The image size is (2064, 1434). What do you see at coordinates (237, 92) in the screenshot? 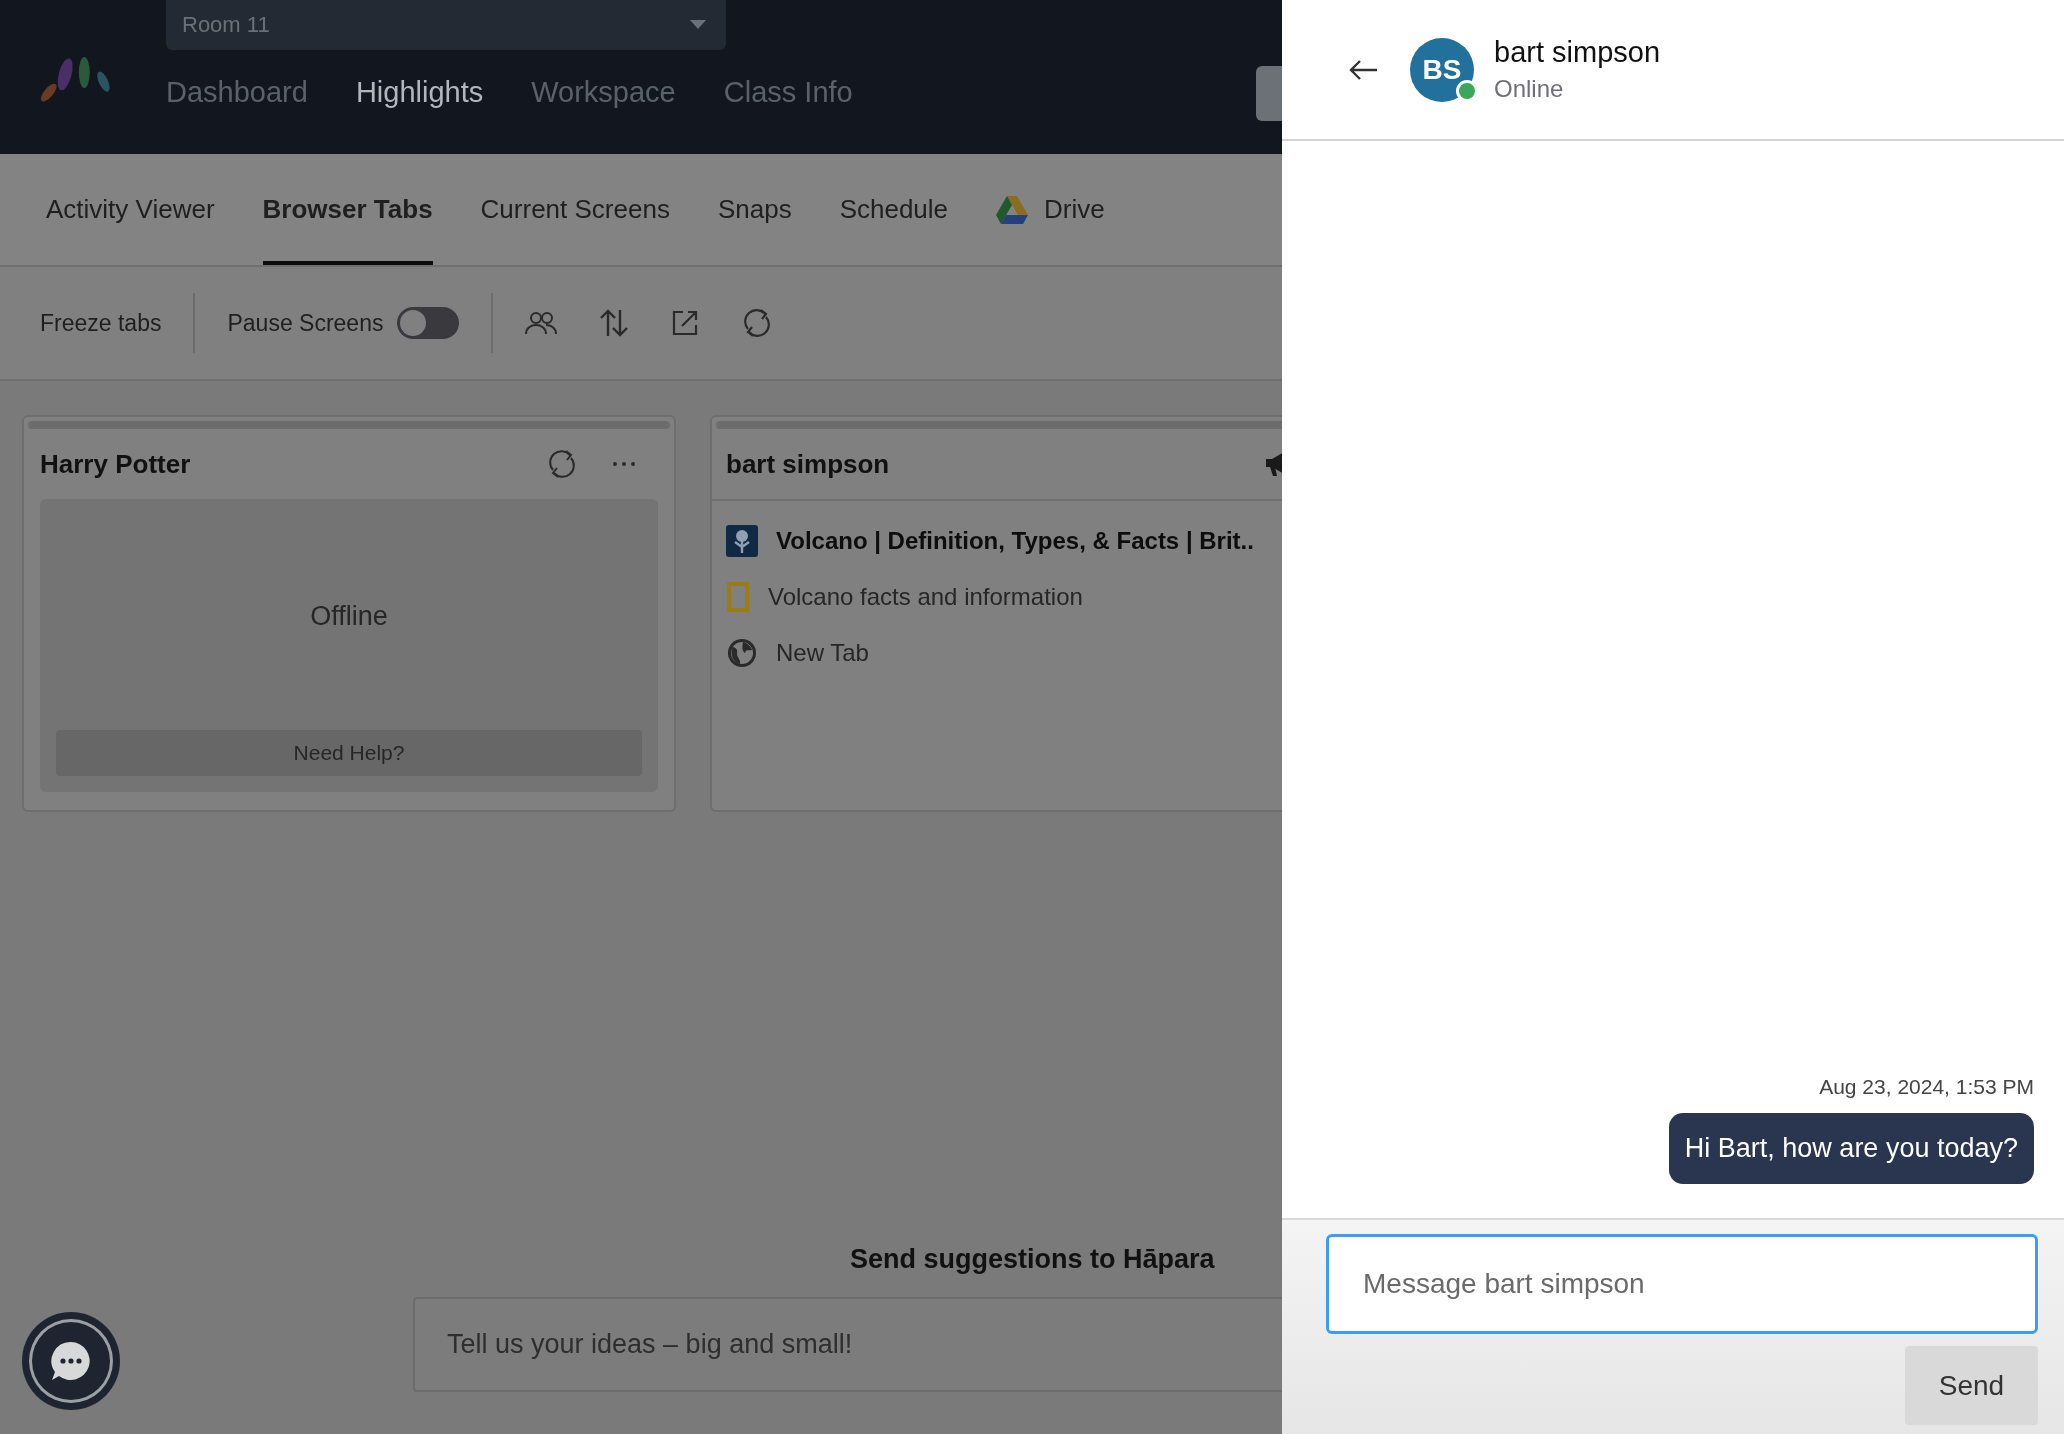
I see `nav-link: Dashboard` at bounding box center [237, 92].